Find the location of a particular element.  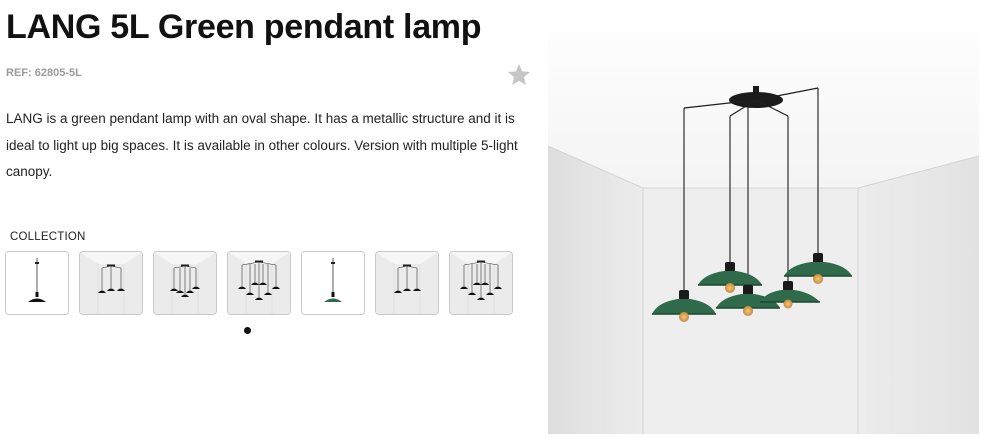

collection-label: COLLECTION is located at coordinates (48, 237).